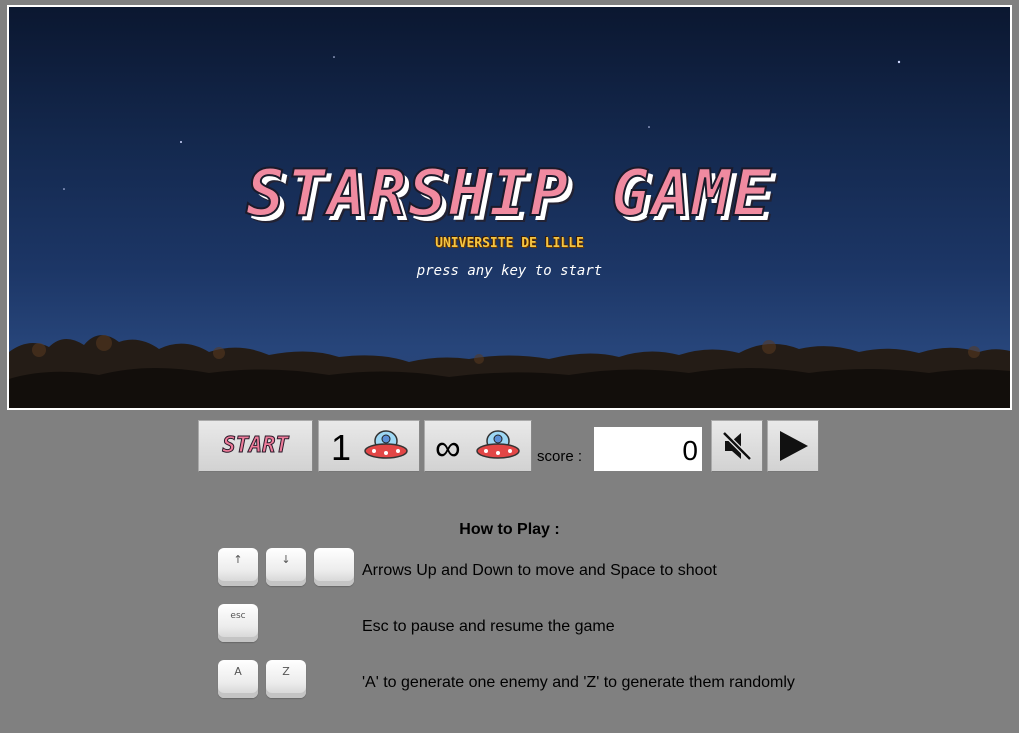 The height and width of the screenshot is (733, 1019). What do you see at coordinates (509, 194) in the screenshot?
I see `game-title: STARSHIP GAME` at bounding box center [509, 194].